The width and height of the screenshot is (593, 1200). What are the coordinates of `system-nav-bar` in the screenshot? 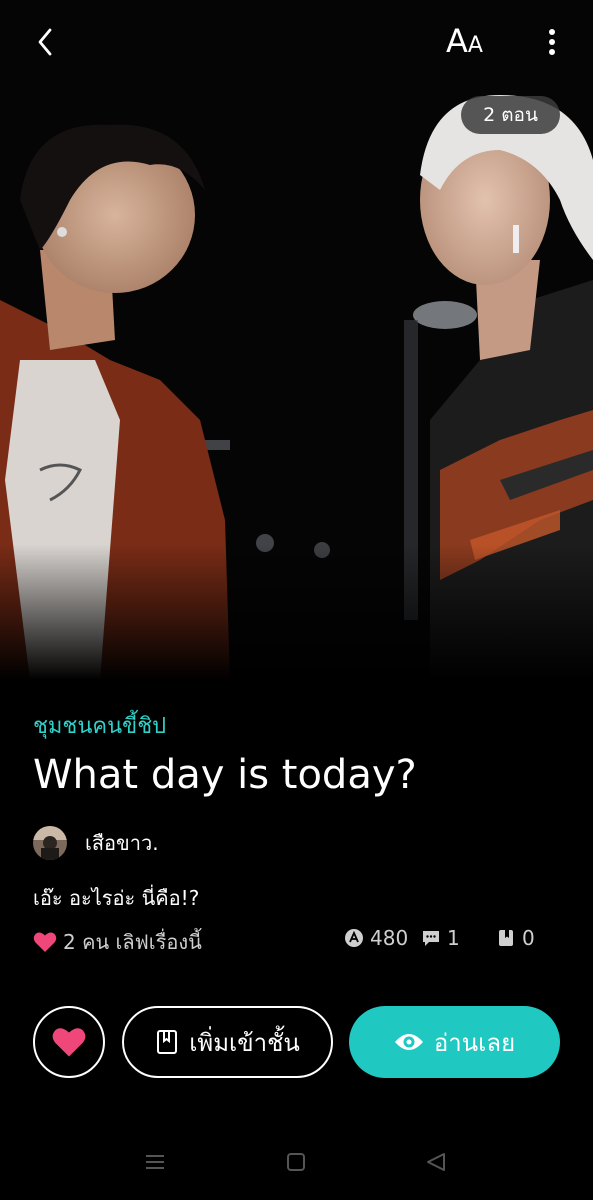 It's located at (296, 1162).